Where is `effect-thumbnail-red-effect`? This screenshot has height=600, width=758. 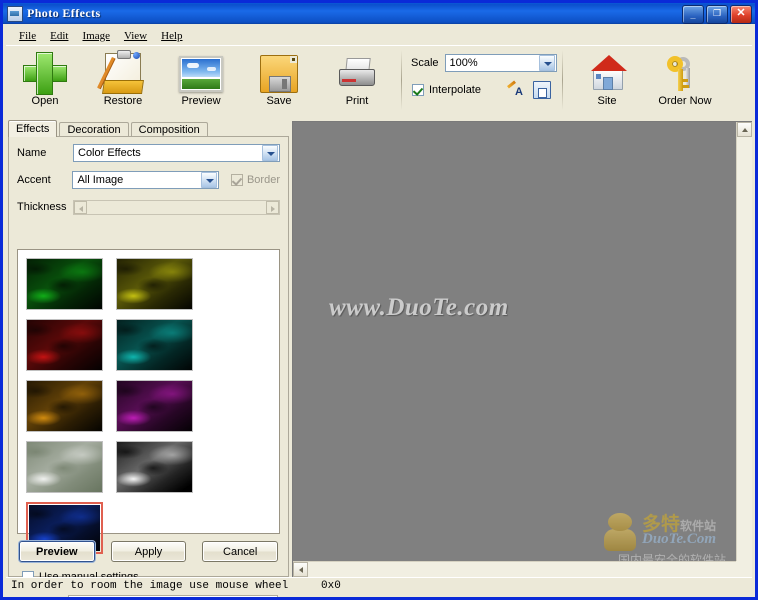
effect-thumbnail-red-effect is located at coordinates (64, 345).